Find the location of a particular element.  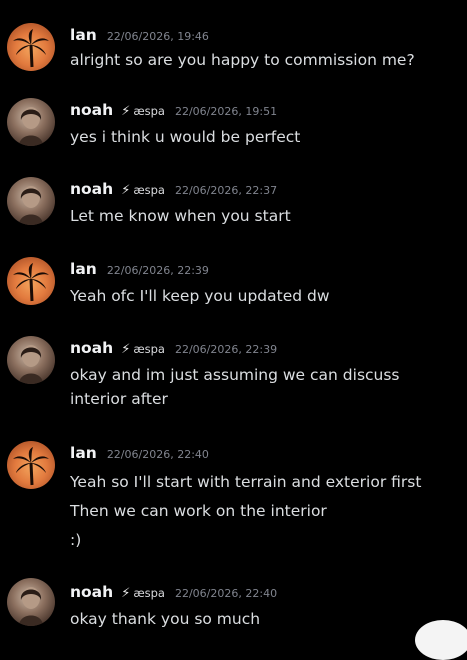

message-text: okay thank you so much is located at coordinates (165, 619).